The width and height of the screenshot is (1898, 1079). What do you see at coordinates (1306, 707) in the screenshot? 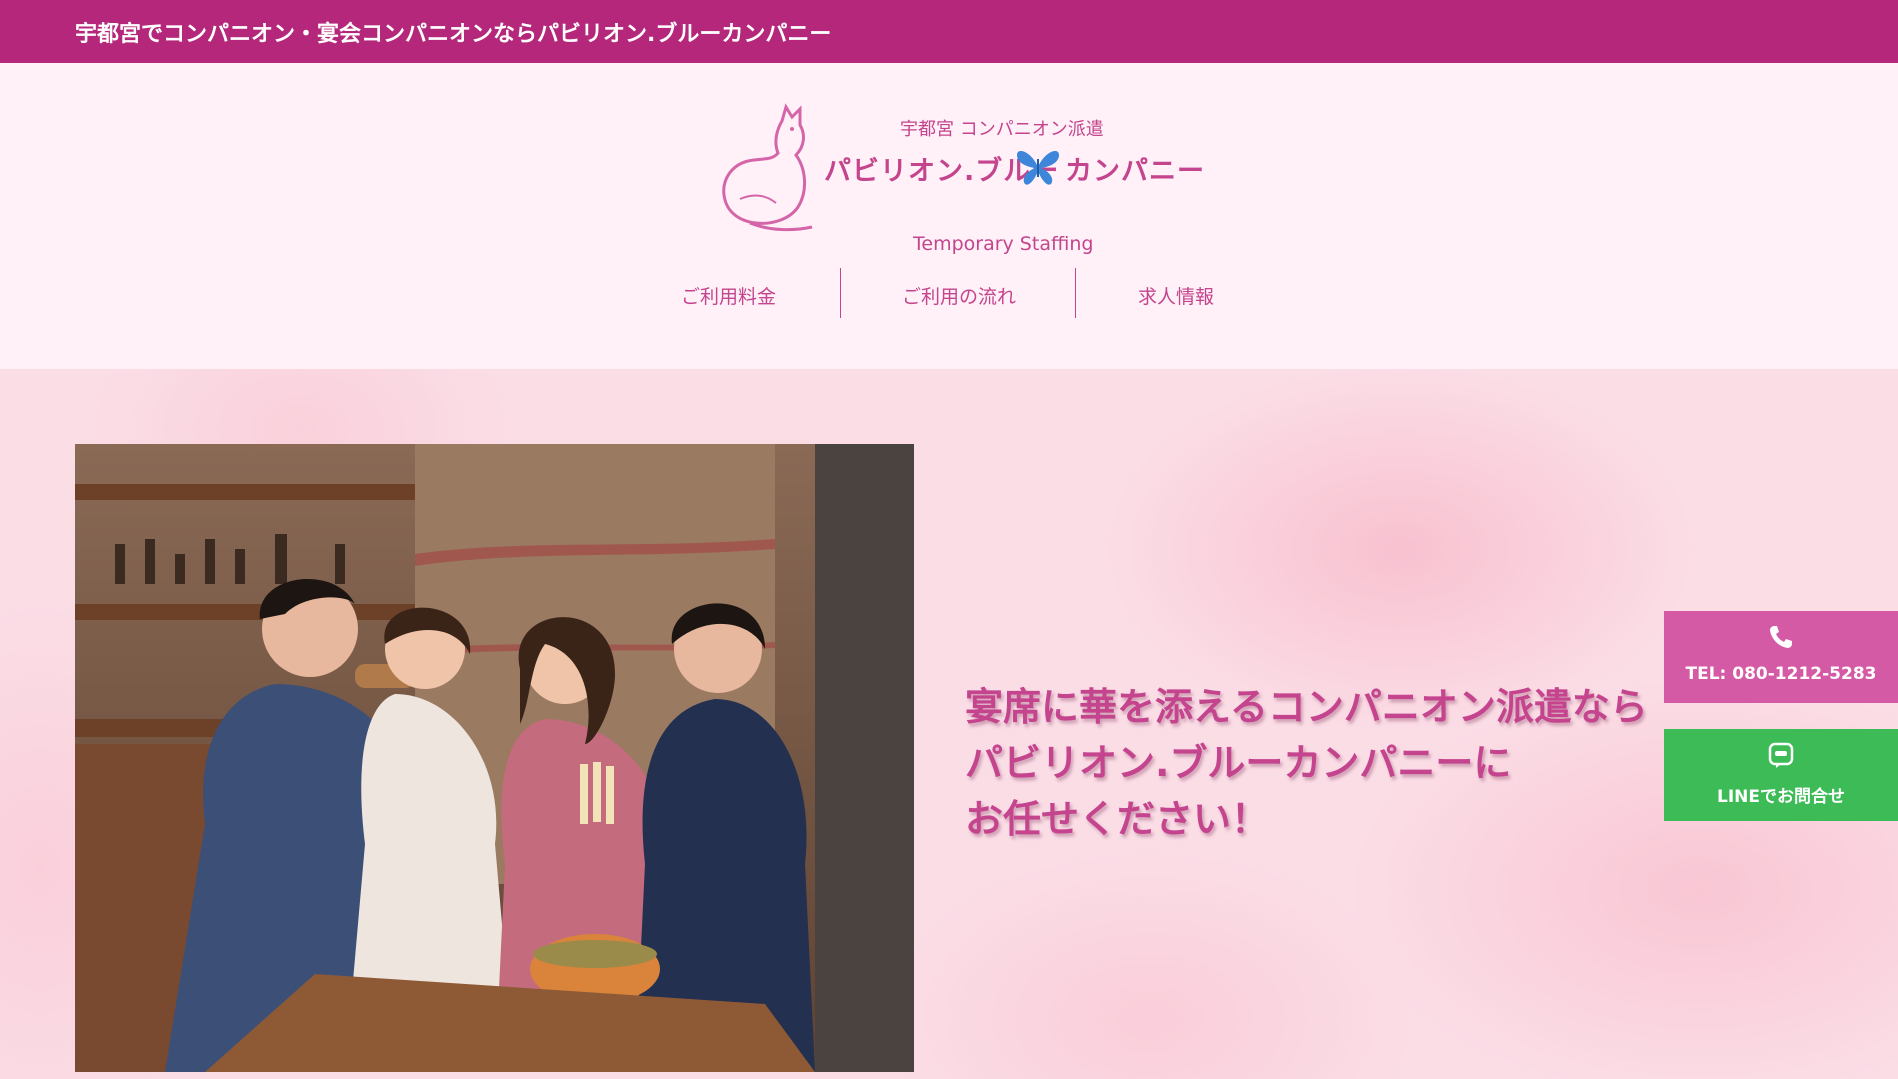
I see `tagline-line: 宴席に華を添えるコンパニオン派遣なら` at bounding box center [1306, 707].